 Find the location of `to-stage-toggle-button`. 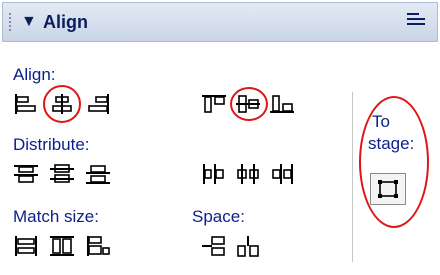

to-stage-toggle-button is located at coordinates (388, 189).